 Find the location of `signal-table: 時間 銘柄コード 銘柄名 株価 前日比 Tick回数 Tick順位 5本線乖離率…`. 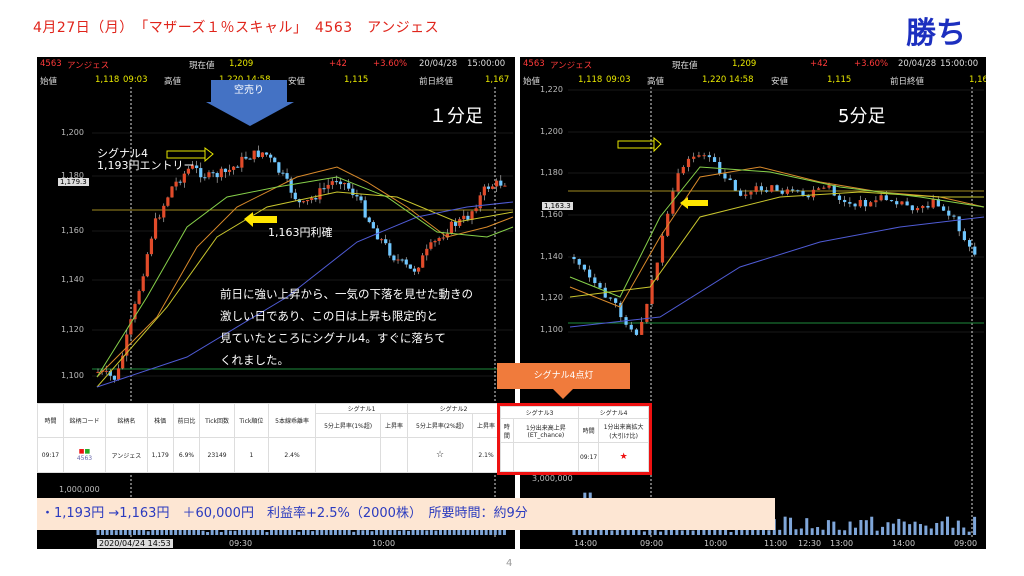

signal-table: 時間 銘柄コード 銘柄名 株価 前日比 Tick回数 Tick順位 5本線乖離率… is located at coordinates (269, 438).